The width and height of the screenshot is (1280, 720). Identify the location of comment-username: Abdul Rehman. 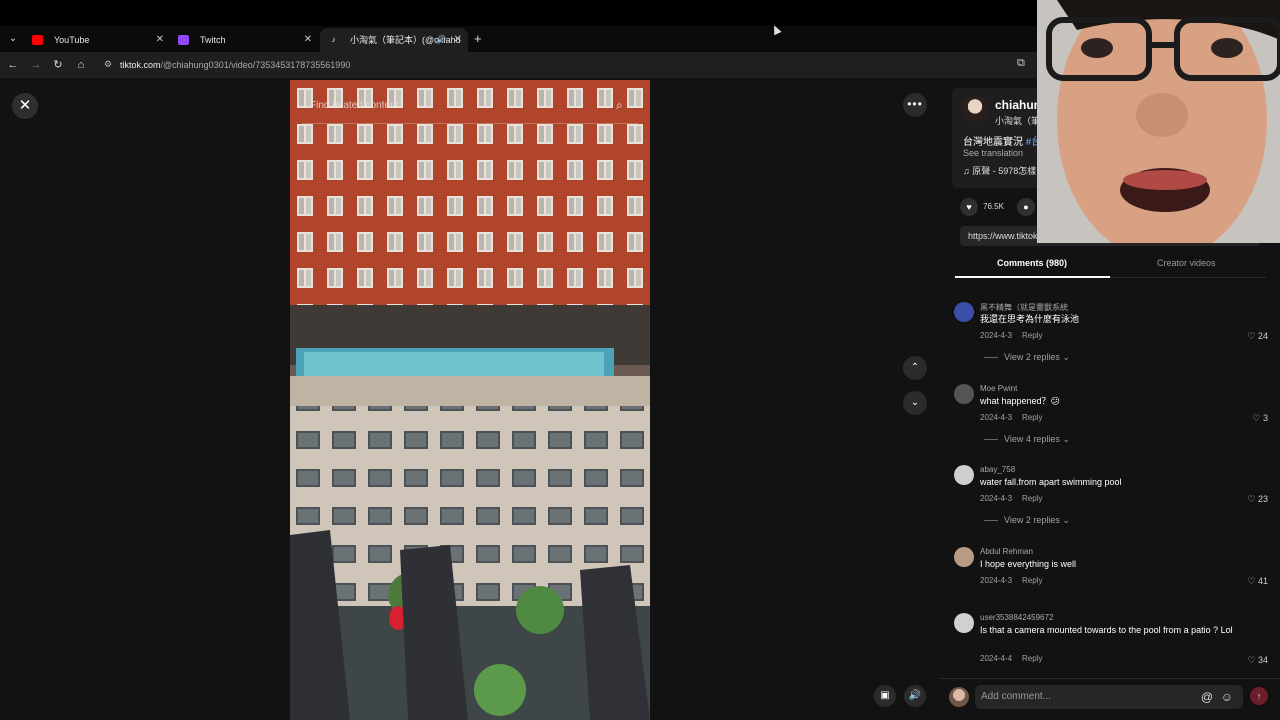
(1006, 551).